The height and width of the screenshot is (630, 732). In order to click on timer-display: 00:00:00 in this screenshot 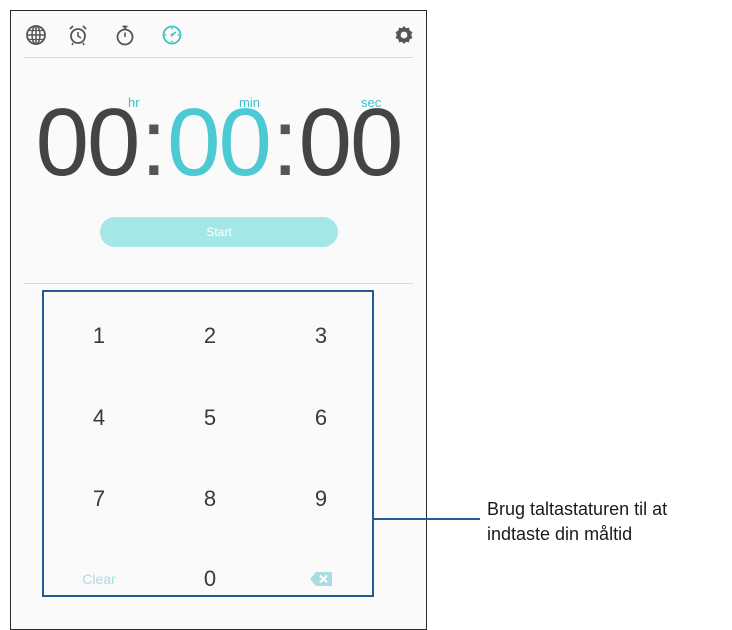, I will do `click(218, 143)`.